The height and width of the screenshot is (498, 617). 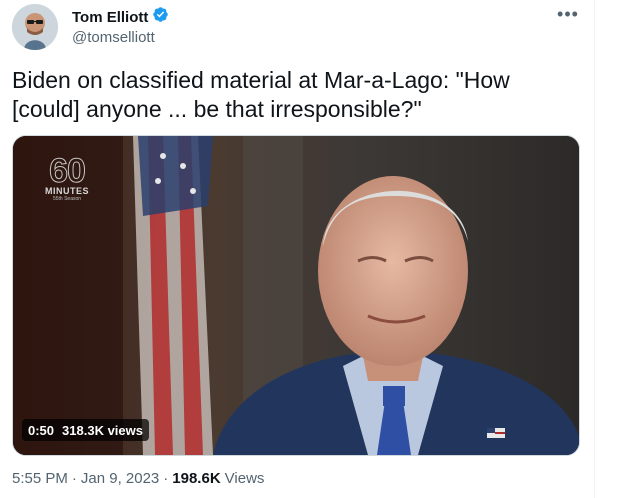 I want to click on video-stats-badge: 0:50 318.3K views, so click(x=85, y=430).